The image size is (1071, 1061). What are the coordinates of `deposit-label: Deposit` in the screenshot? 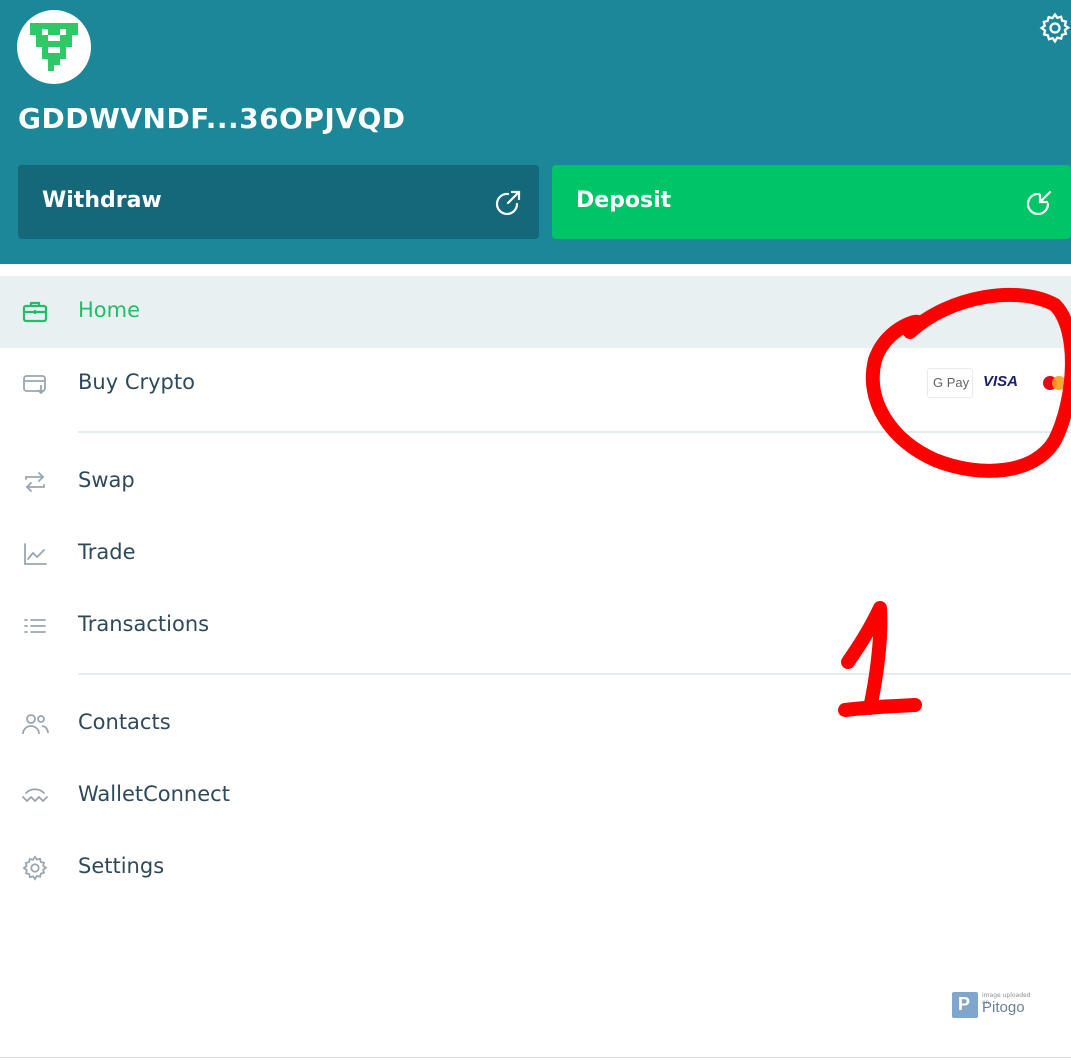 It's located at (624, 200).